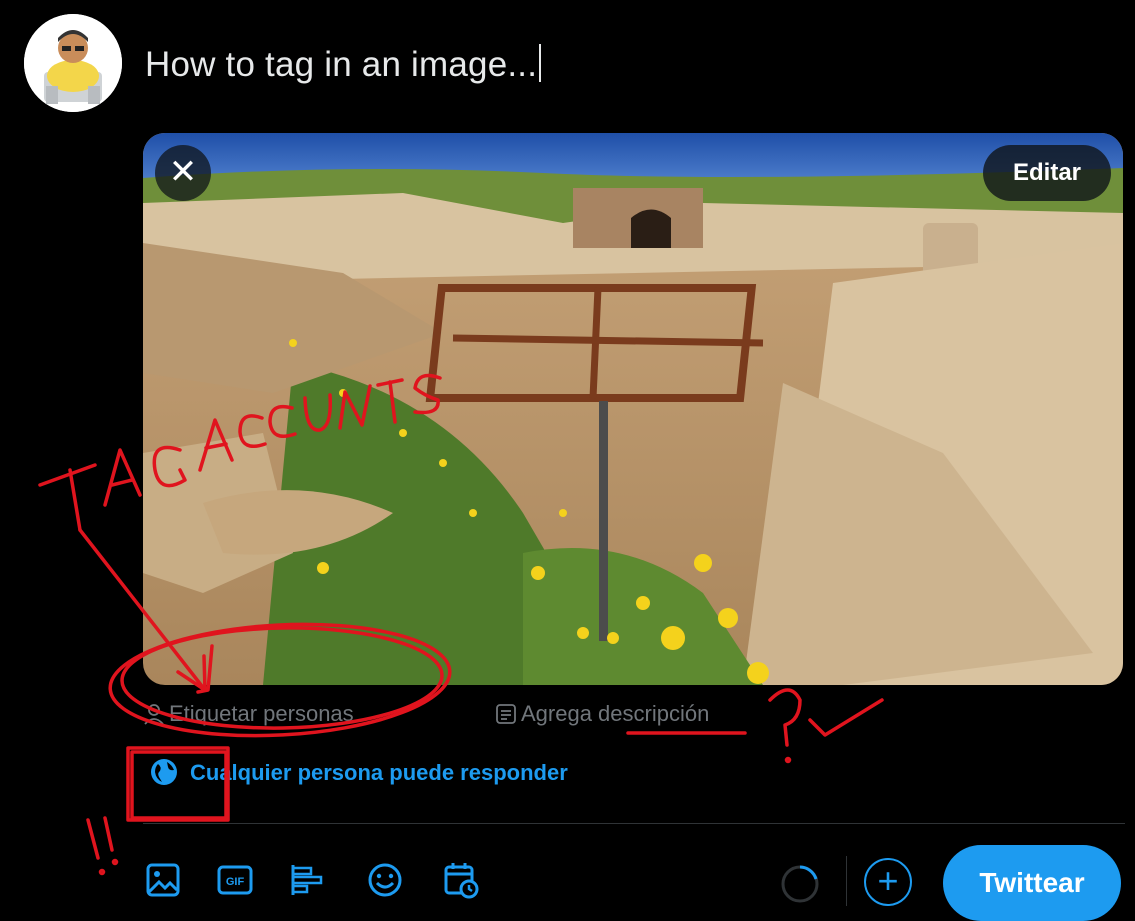 This screenshot has width=1135, height=921. I want to click on tag-people-button: Etiquetar personas, so click(248, 714).